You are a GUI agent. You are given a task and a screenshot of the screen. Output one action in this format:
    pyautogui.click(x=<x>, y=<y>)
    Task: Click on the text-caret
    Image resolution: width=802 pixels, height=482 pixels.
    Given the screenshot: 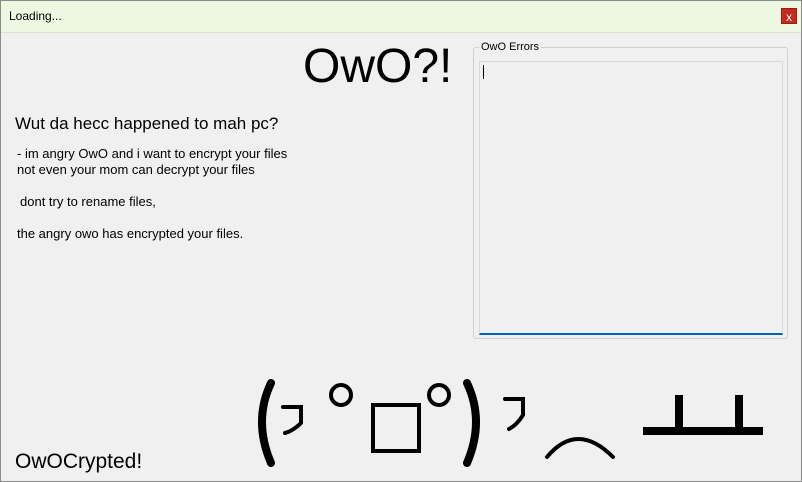 What is the action you would take?
    pyautogui.click(x=483, y=72)
    